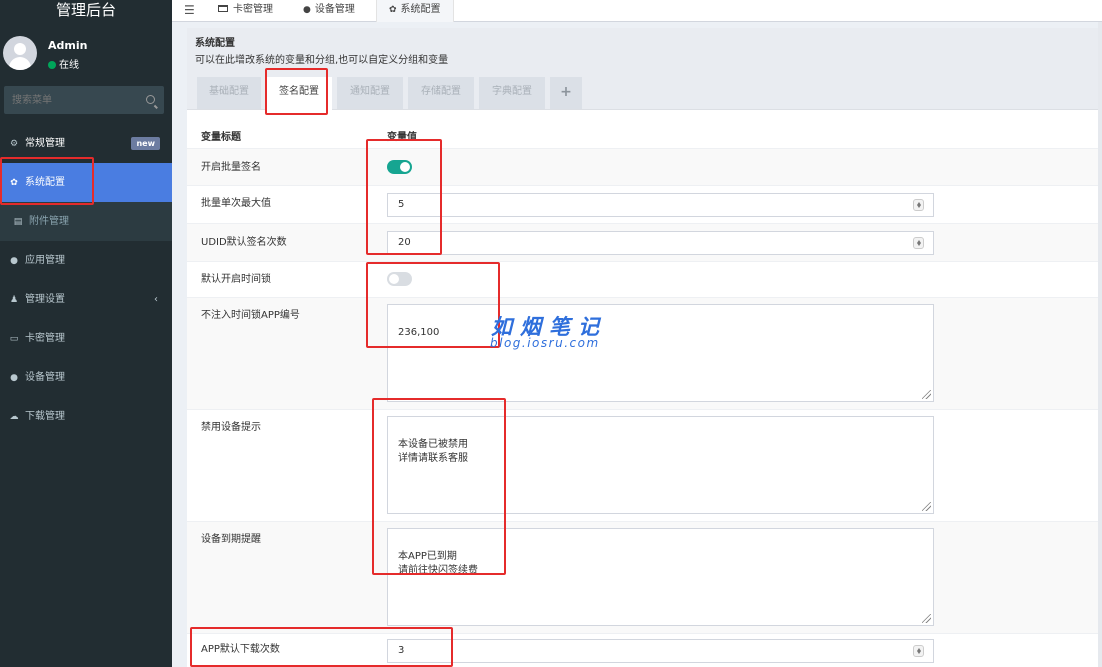 This screenshot has width=1102, height=667. I want to click on tab-devices: ● 设备管理, so click(329, 11).